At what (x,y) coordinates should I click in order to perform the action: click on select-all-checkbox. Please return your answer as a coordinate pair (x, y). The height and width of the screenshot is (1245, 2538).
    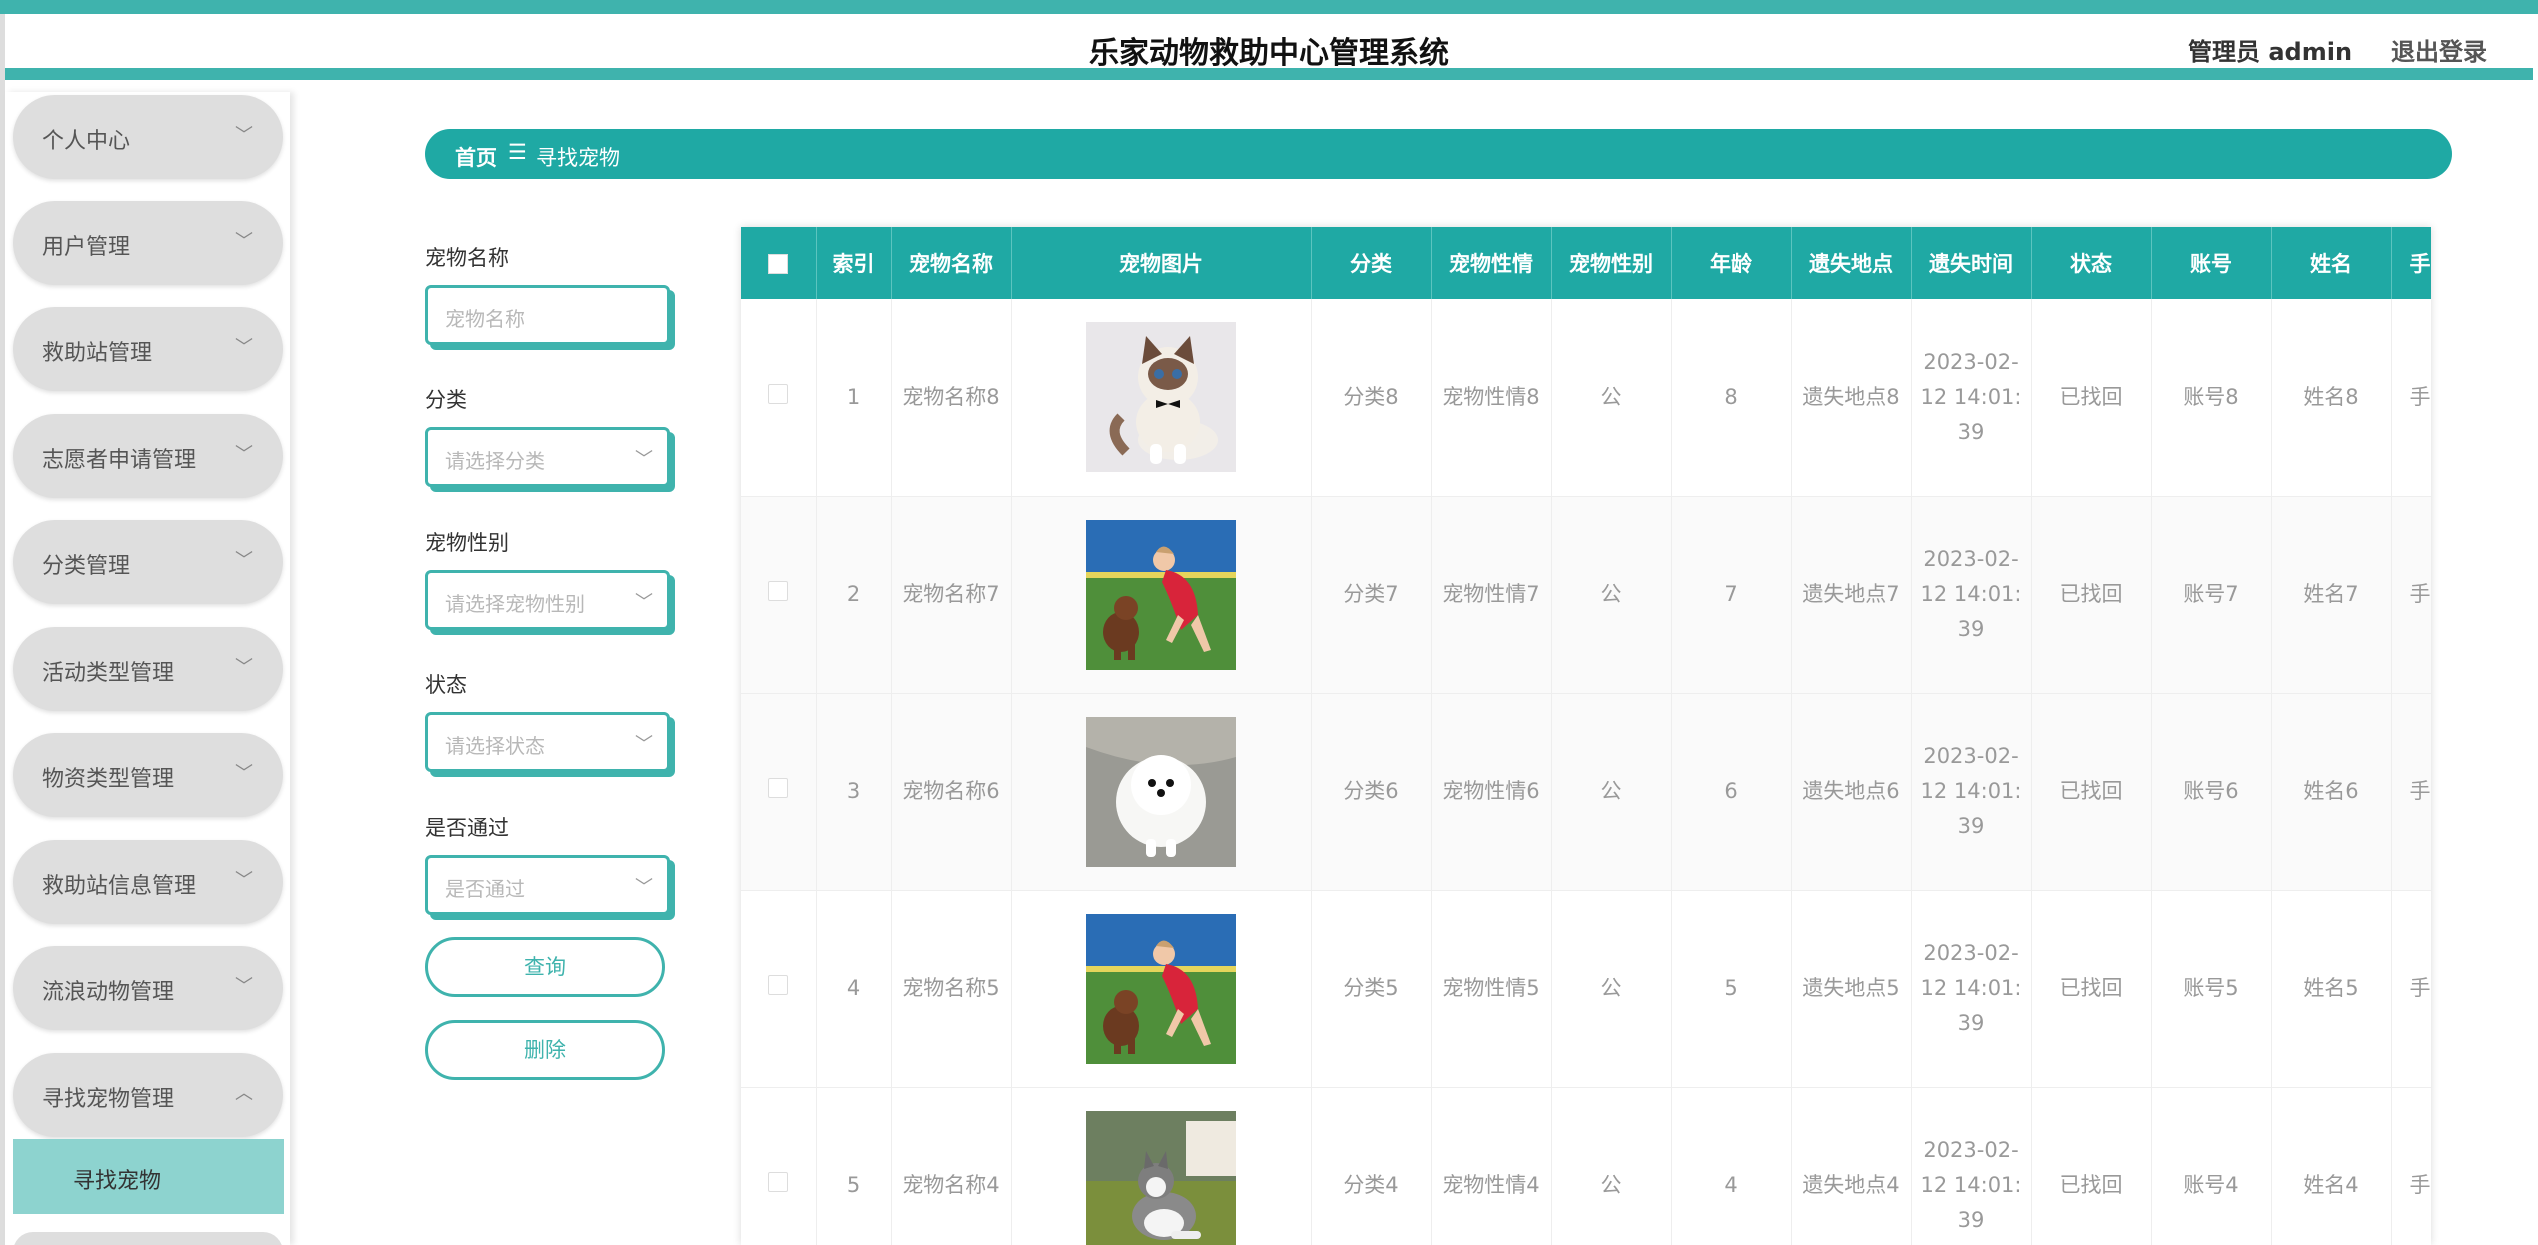
    Looking at the image, I should click on (779, 263).